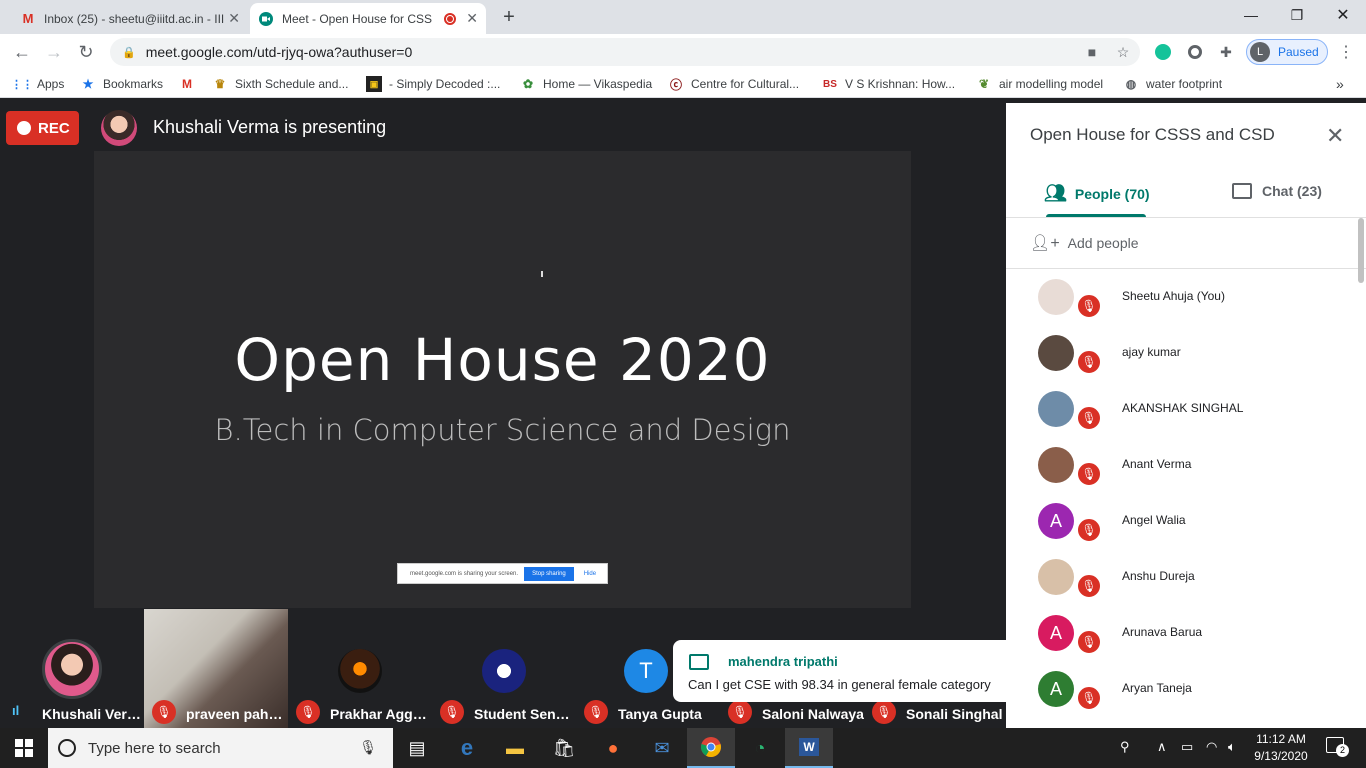 Image resolution: width=1366 pixels, height=768 pixels. What do you see at coordinates (1211, 747) in the screenshot?
I see `wifi-icon: ◠` at bounding box center [1211, 747].